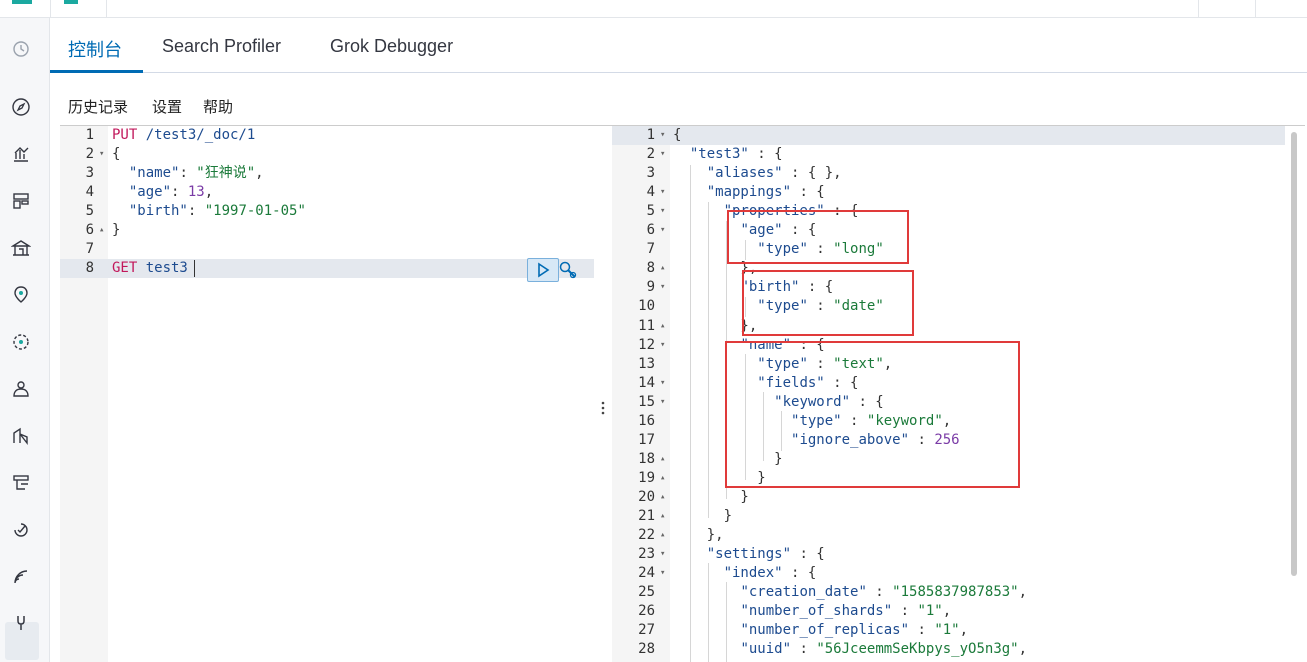 The width and height of the screenshot is (1307, 662). I want to click on uptime-icon, so click(21, 483).